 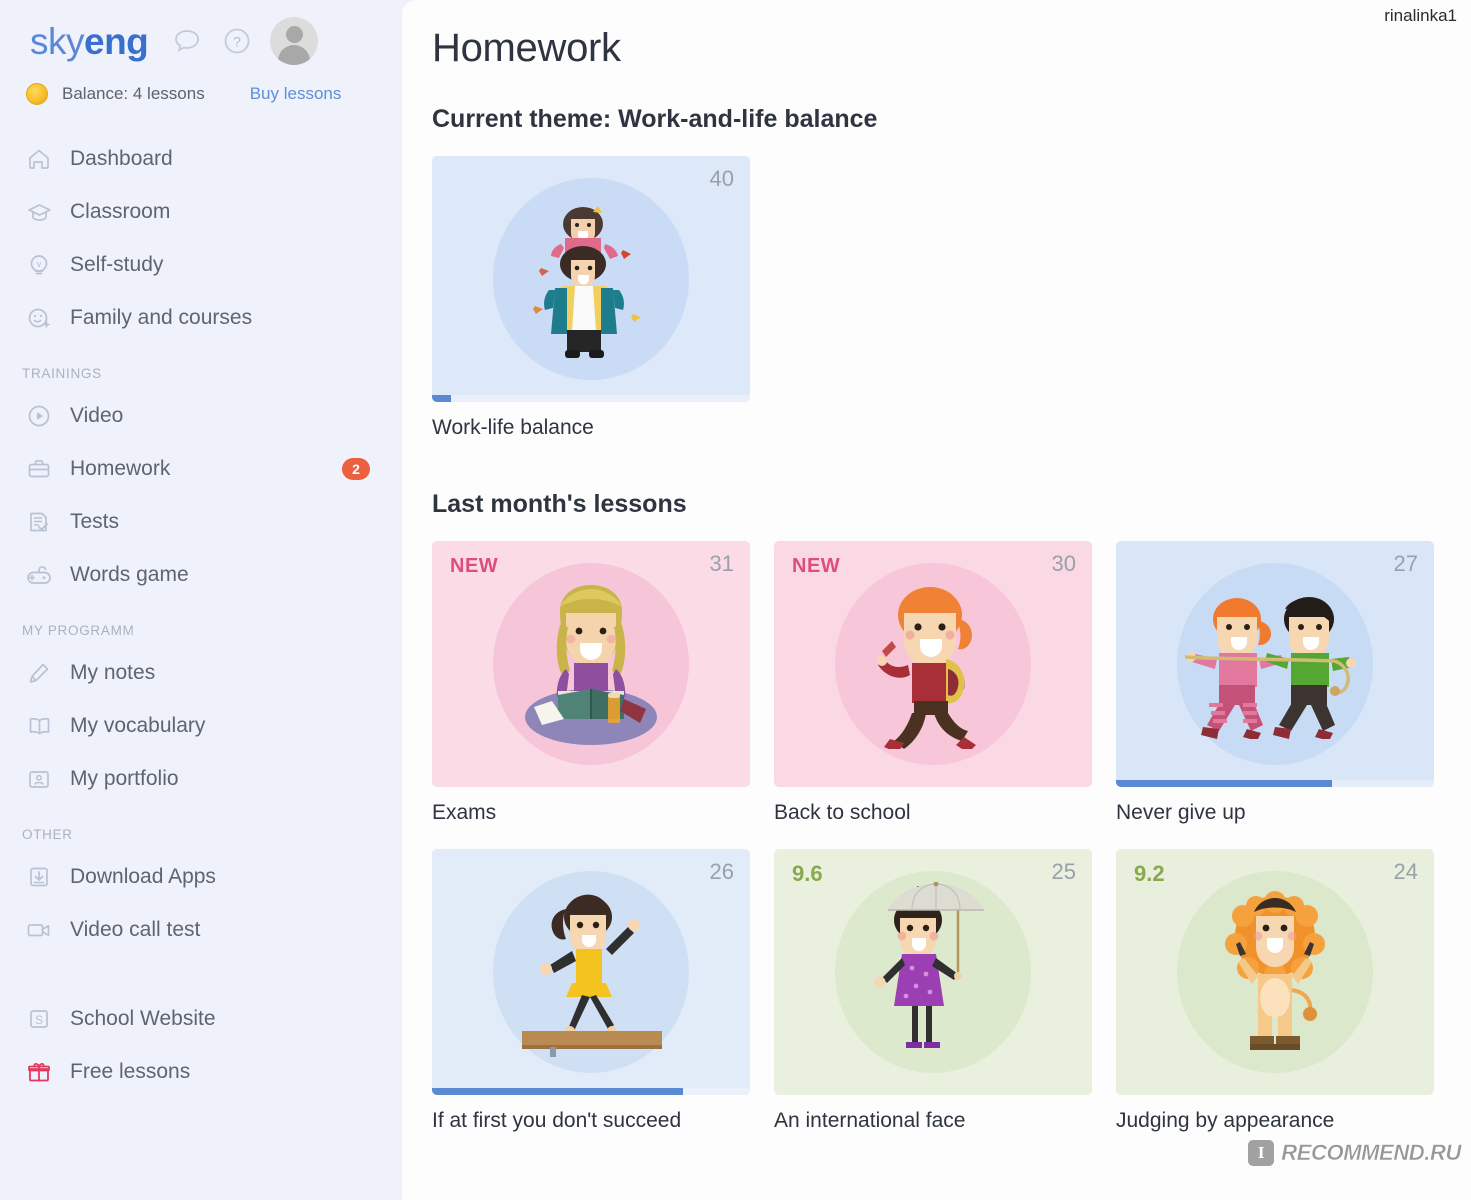 I want to click on lesson-card: 9.6 25, so click(x=933, y=972).